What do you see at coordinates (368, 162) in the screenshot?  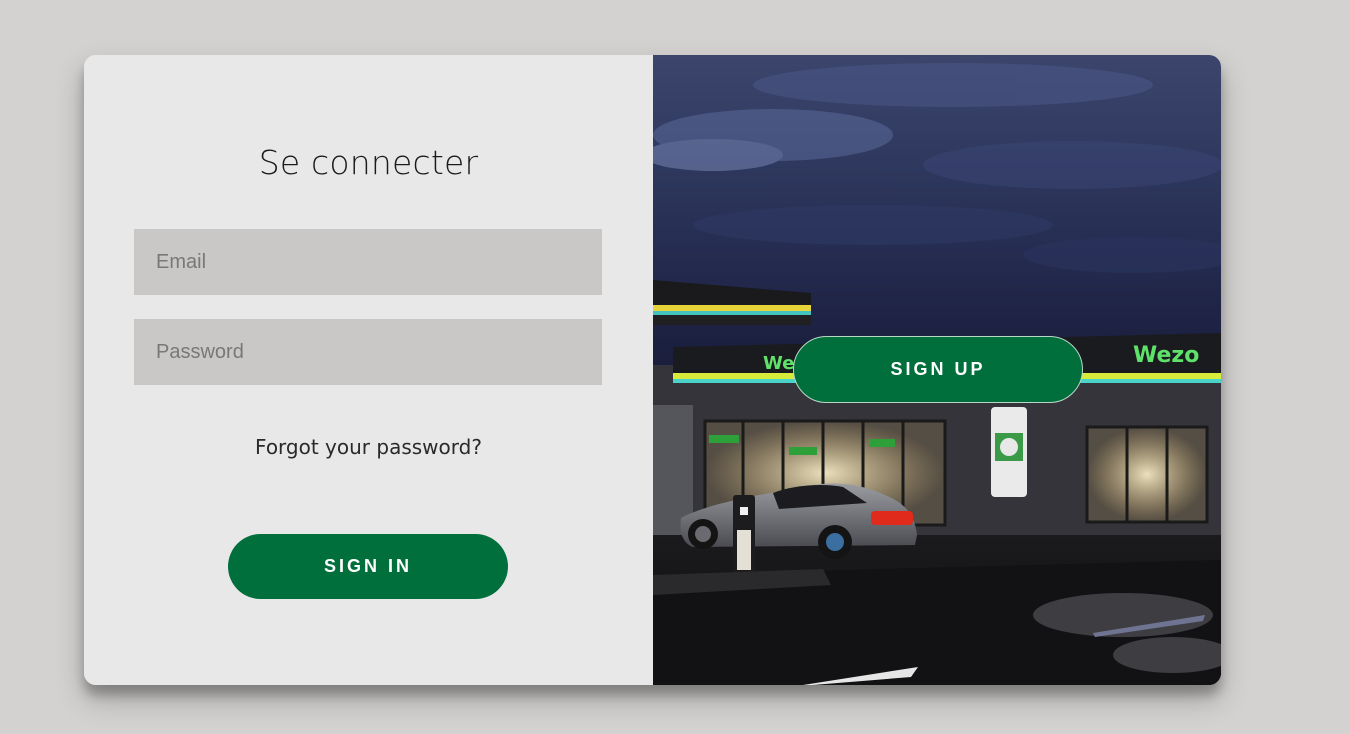 I see `page-title: Se connecter` at bounding box center [368, 162].